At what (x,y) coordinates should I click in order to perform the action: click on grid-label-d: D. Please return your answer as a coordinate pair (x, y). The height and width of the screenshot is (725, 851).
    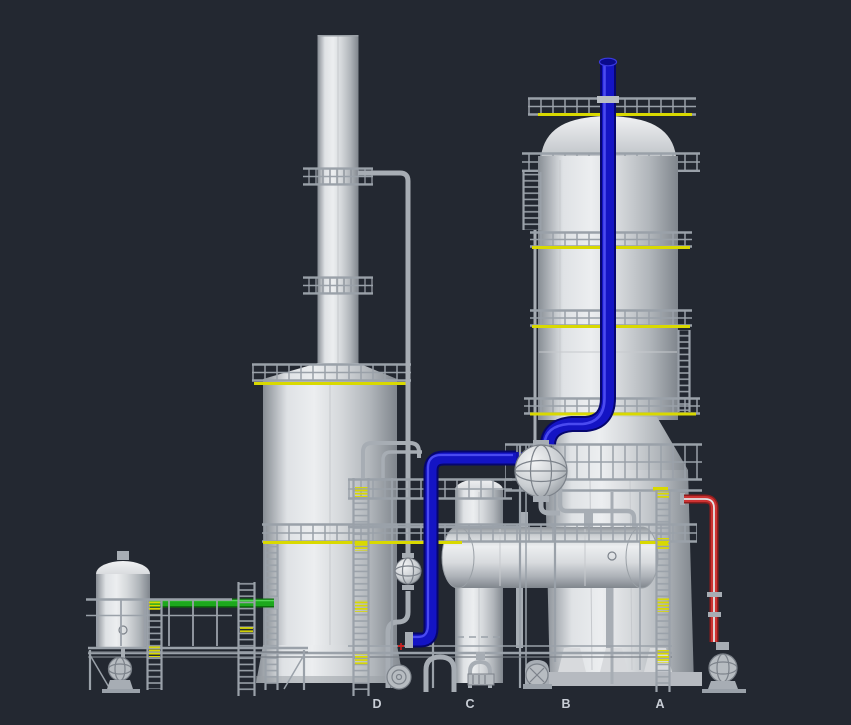
    Looking at the image, I should click on (376, 704).